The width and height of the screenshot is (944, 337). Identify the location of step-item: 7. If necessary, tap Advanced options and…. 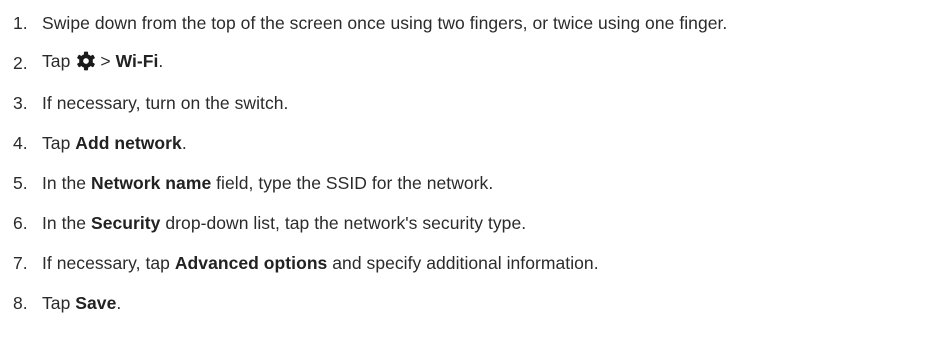
(472, 263).